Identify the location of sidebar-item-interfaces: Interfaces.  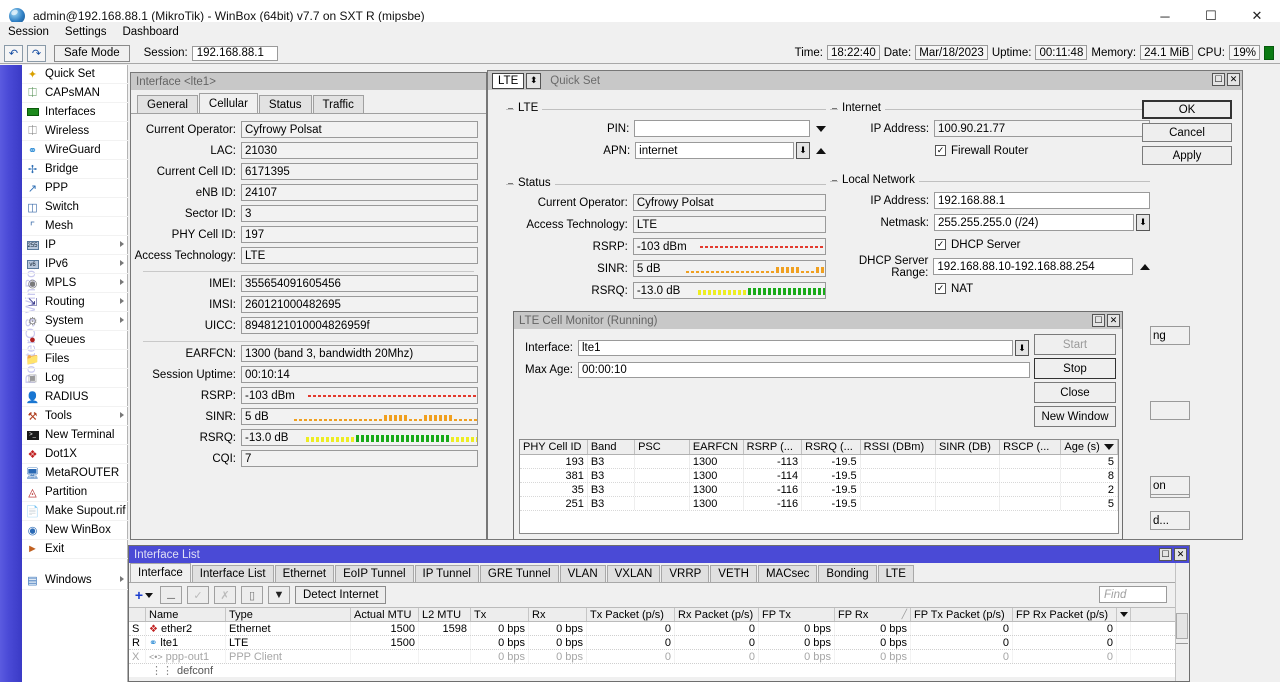
(75, 112).